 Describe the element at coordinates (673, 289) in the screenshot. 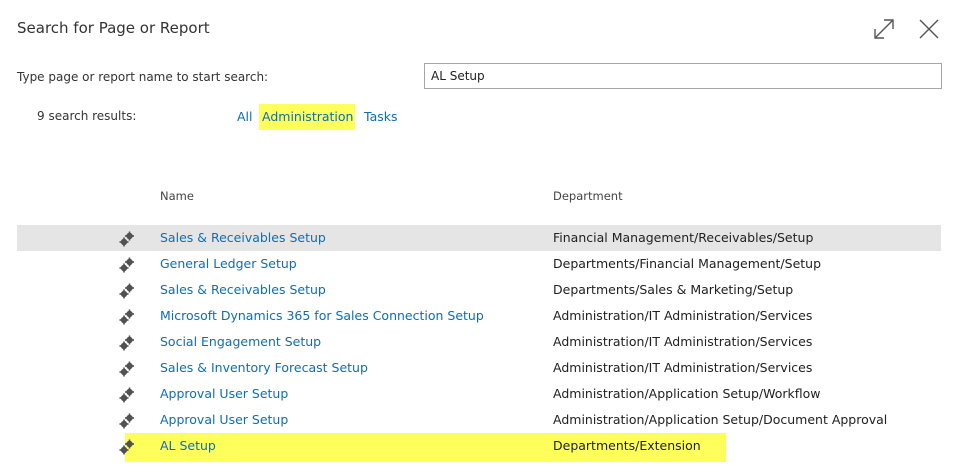

I see `row-department: Departments/Sales & Marketing/Setup` at that location.